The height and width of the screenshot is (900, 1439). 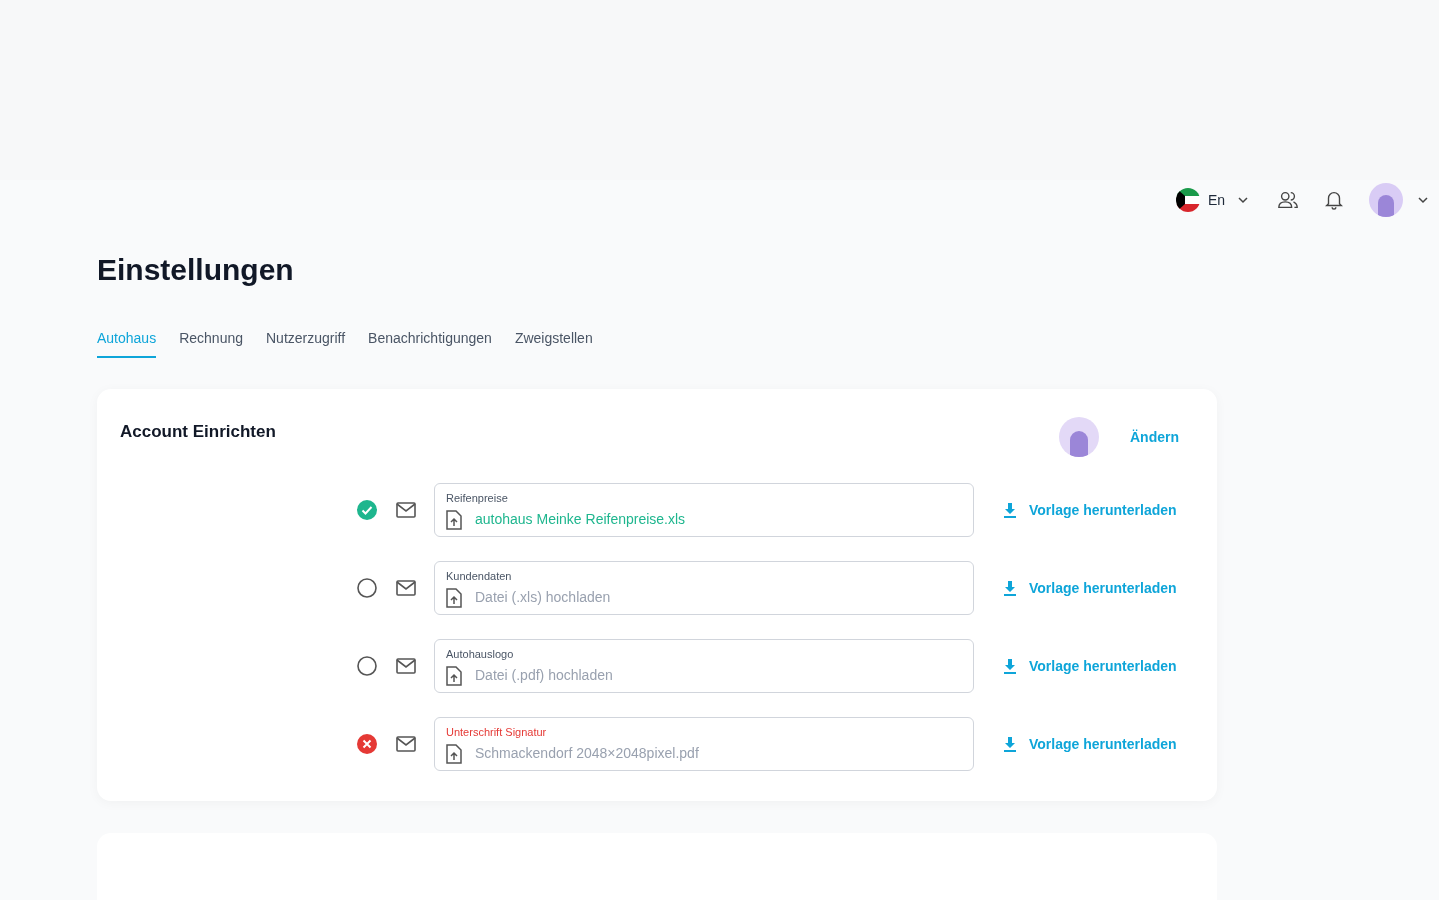 What do you see at coordinates (196, 270) in the screenshot?
I see `page-title: Einstellungen` at bounding box center [196, 270].